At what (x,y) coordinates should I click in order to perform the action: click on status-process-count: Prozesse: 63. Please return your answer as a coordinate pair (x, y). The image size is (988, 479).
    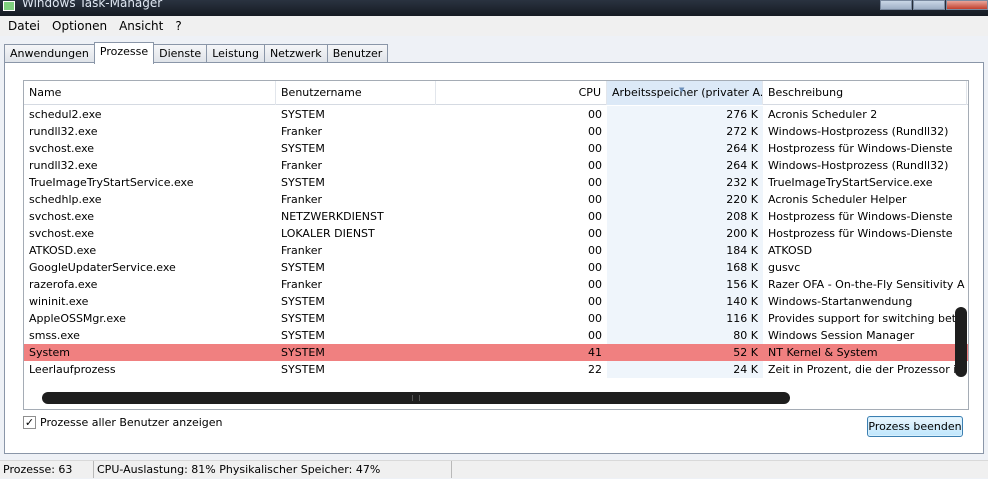
    Looking at the image, I should click on (47, 469).